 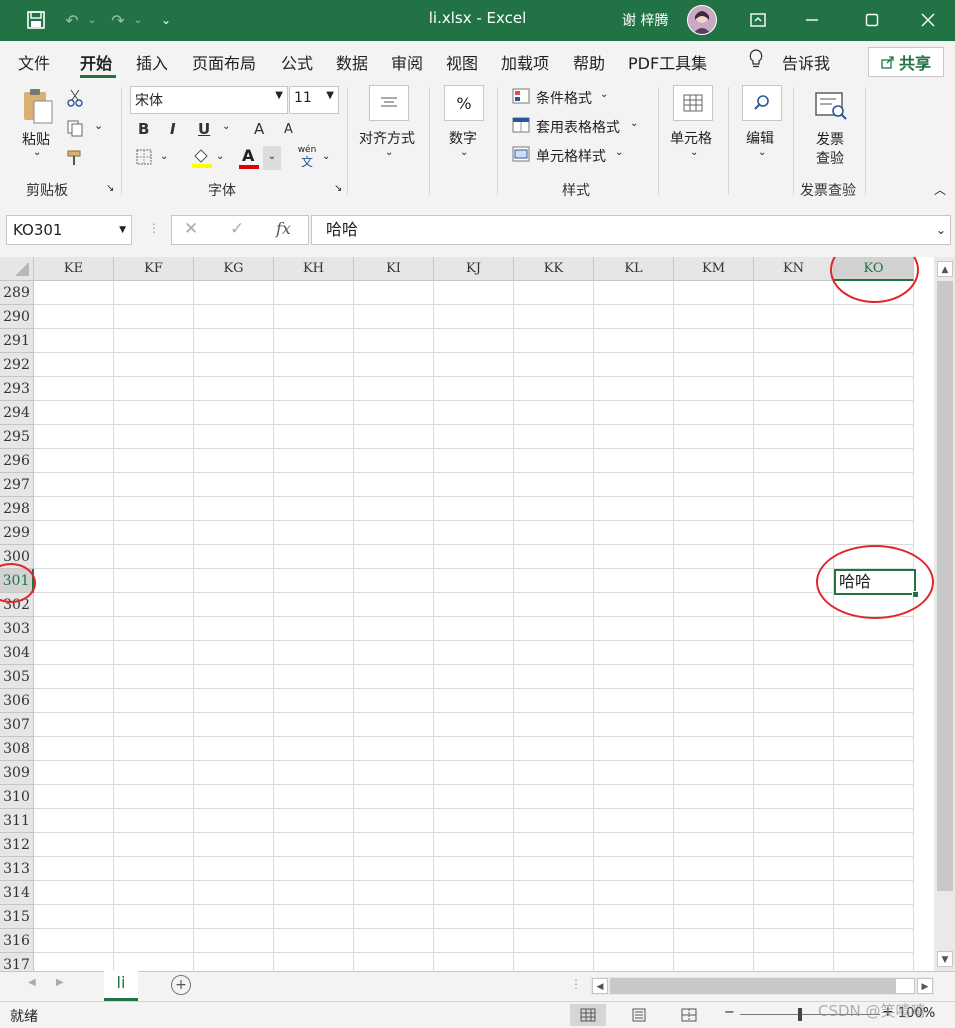 What do you see at coordinates (812, 20) in the screenshot?
I see `minimize-icon` at bounding box center [812, 20].